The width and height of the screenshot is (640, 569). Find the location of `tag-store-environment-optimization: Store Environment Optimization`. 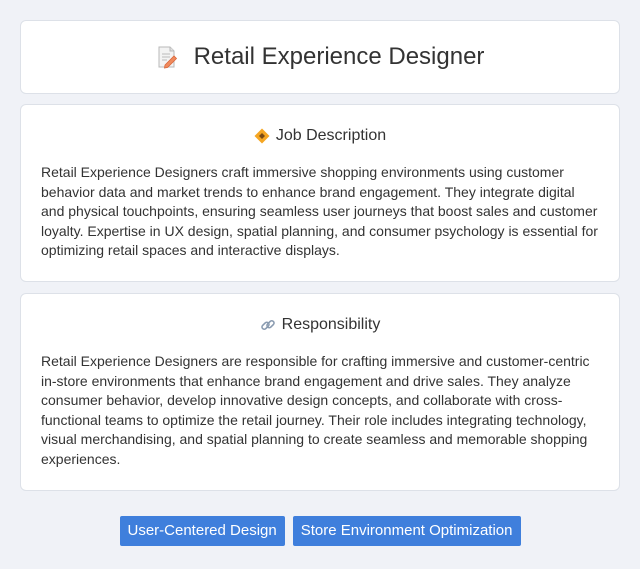

tag-store-environment-optimization: Store Environment Optimization is located at coordinates (406, 531).